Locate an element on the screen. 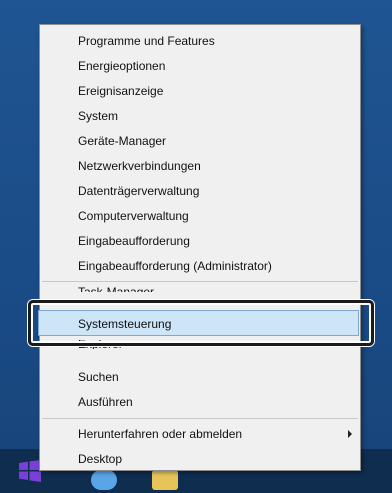 The width and height of the screenshot is (392, 493). menu-item-ereignisanzeige: Ereignisanzeige is located at coordinates (120, 91).